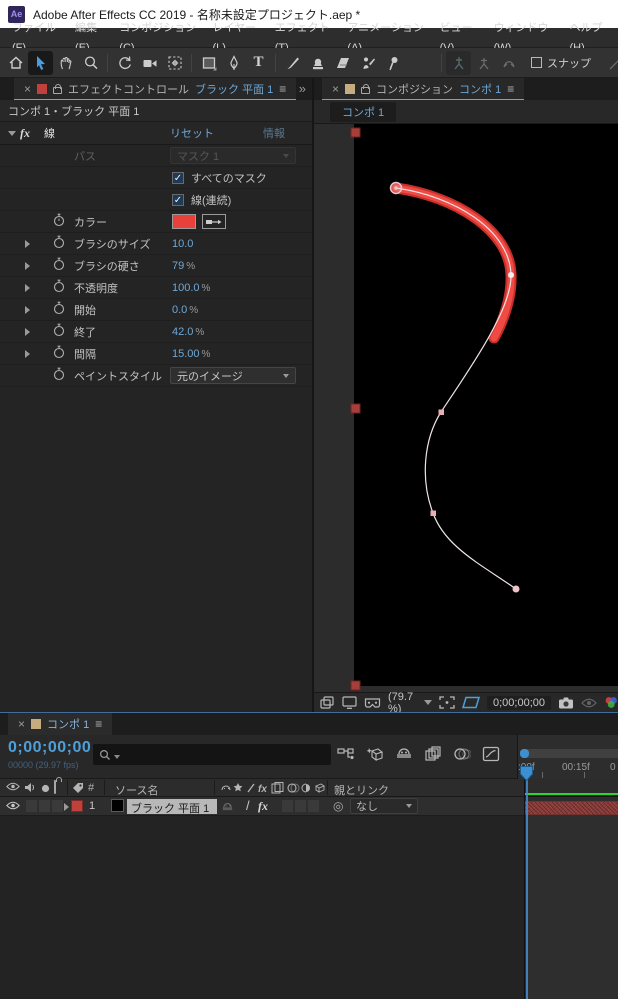 The width and height of the screenshot is (618, 999). I want to click on audio-cell, so click(31, 806).